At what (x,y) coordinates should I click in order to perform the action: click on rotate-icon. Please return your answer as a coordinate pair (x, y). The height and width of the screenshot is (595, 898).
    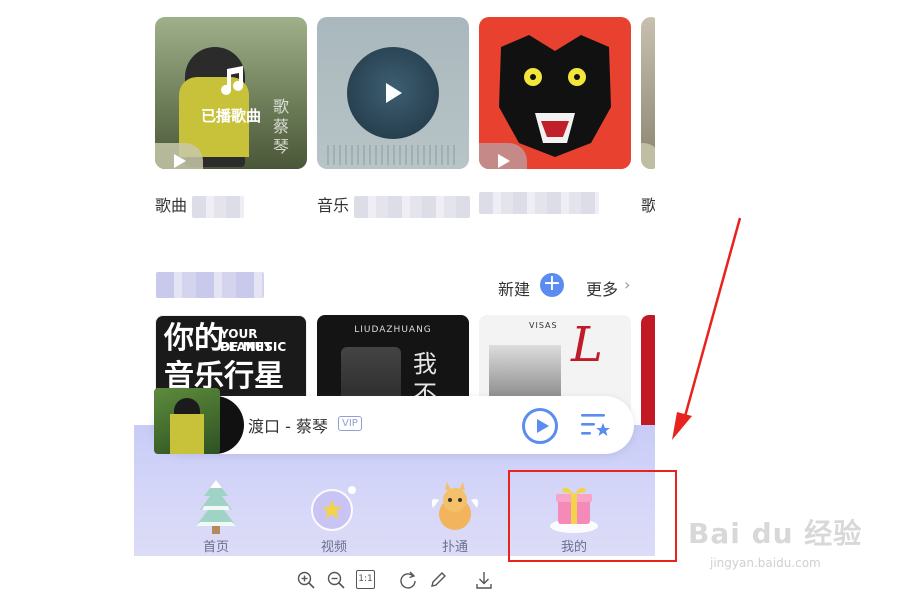
    Looking at the image, I should click on (408, 580).